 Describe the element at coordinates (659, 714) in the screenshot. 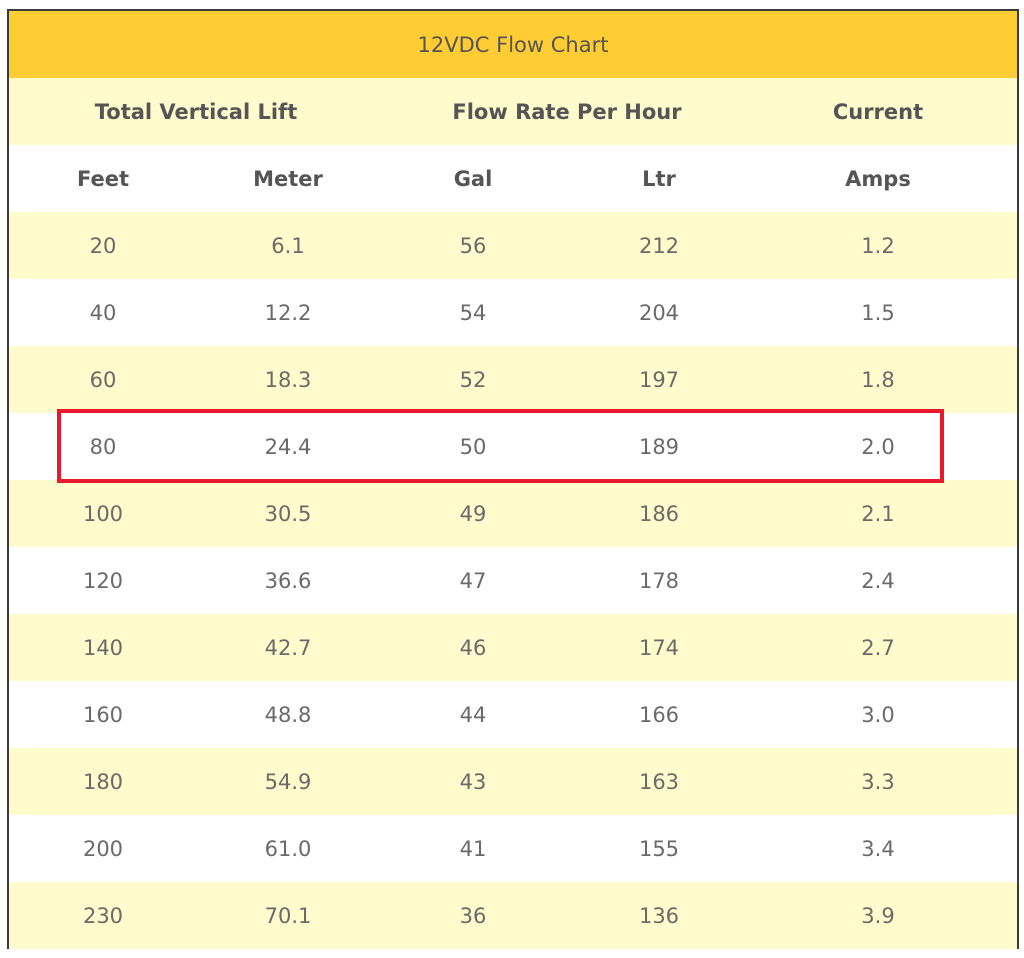

I see `ltr-cell: 166` at that location.